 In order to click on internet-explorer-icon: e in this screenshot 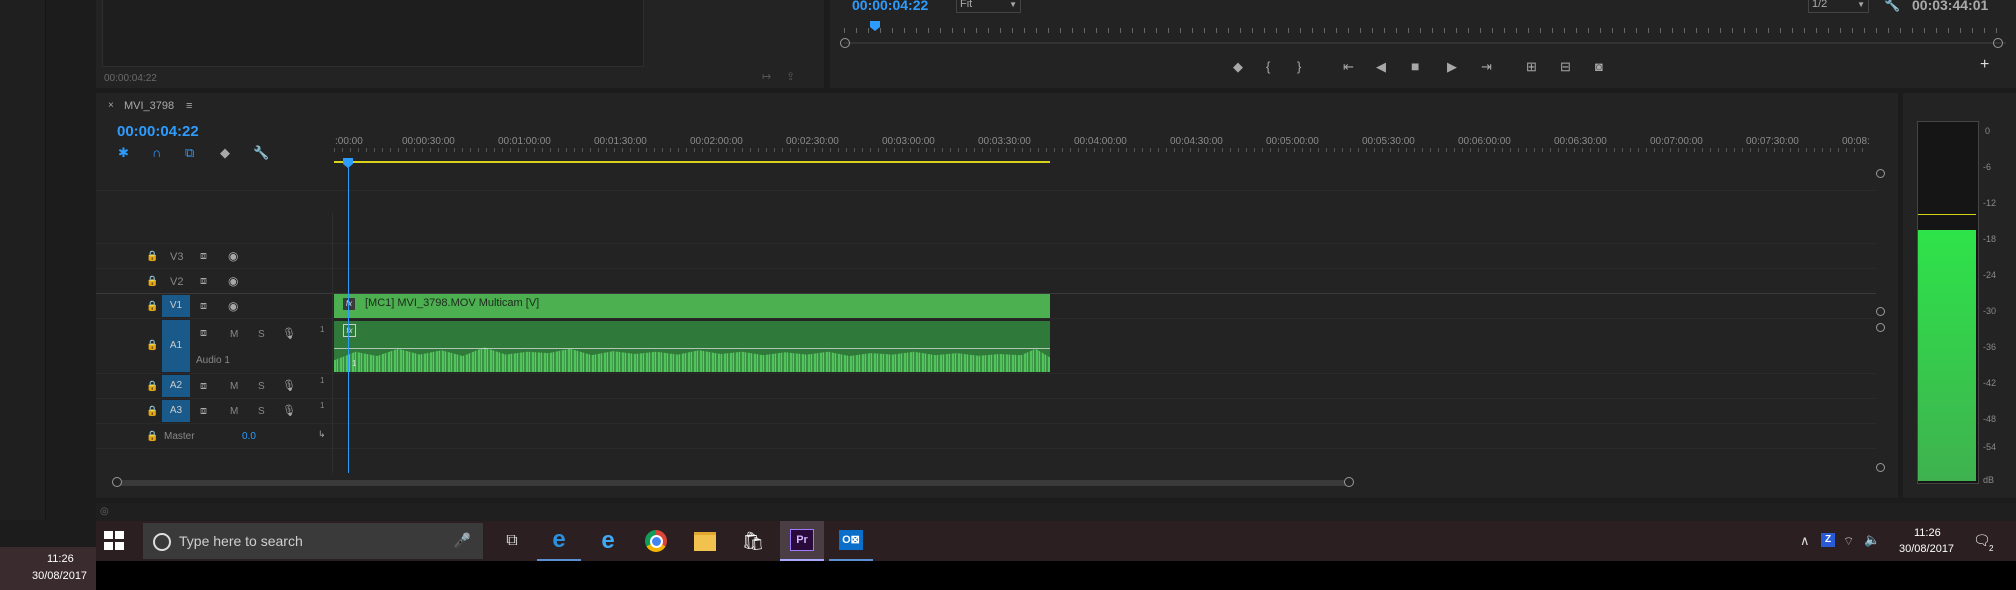, I will do `click(608, 541)`.